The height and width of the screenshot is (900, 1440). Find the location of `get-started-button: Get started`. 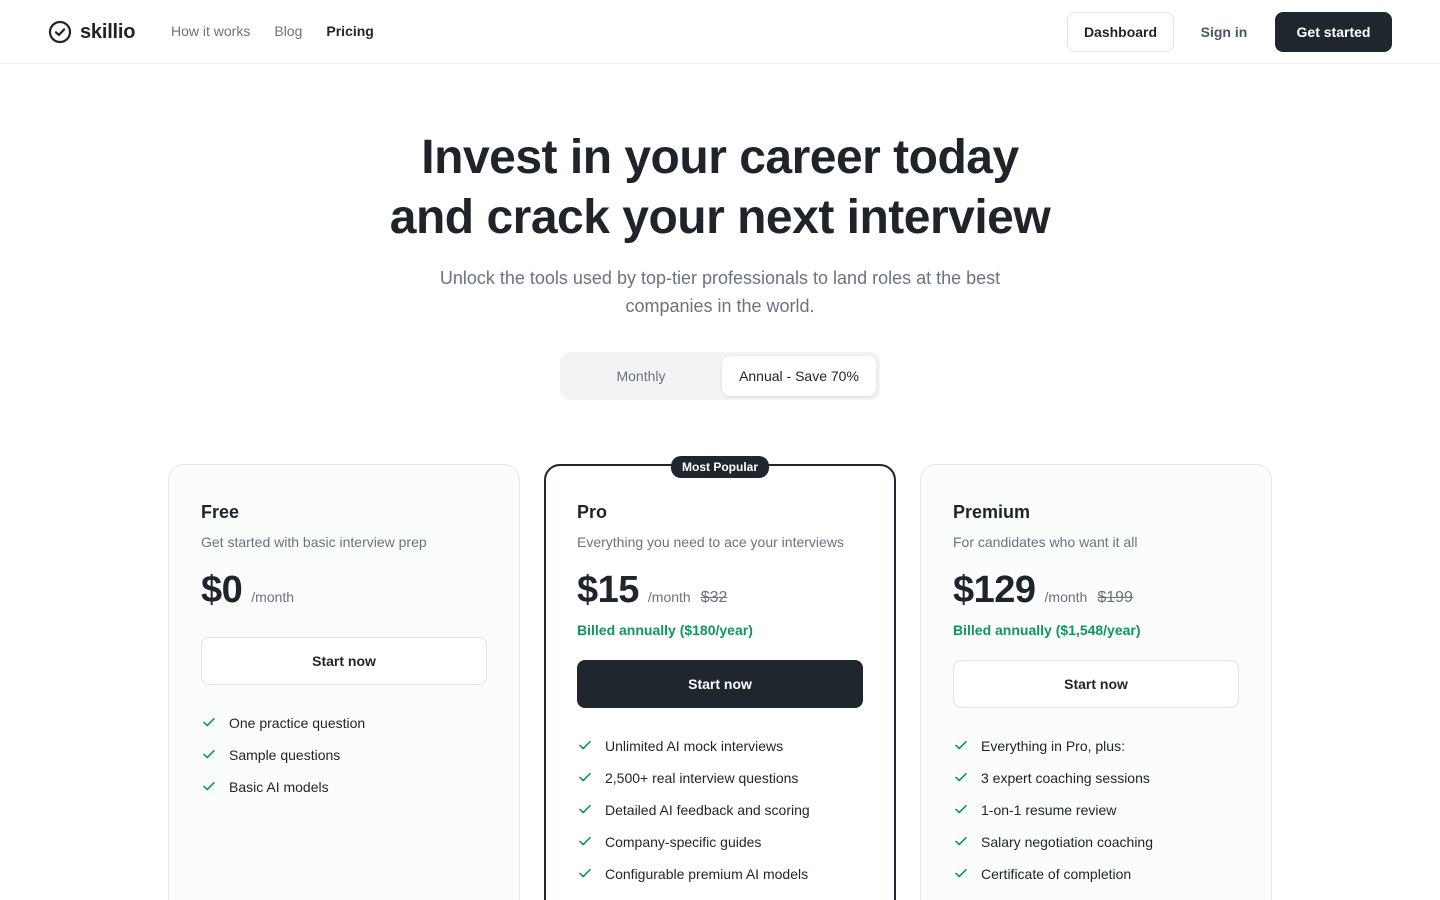

get-started-button: Get started is located at coordinates (1333, 32).